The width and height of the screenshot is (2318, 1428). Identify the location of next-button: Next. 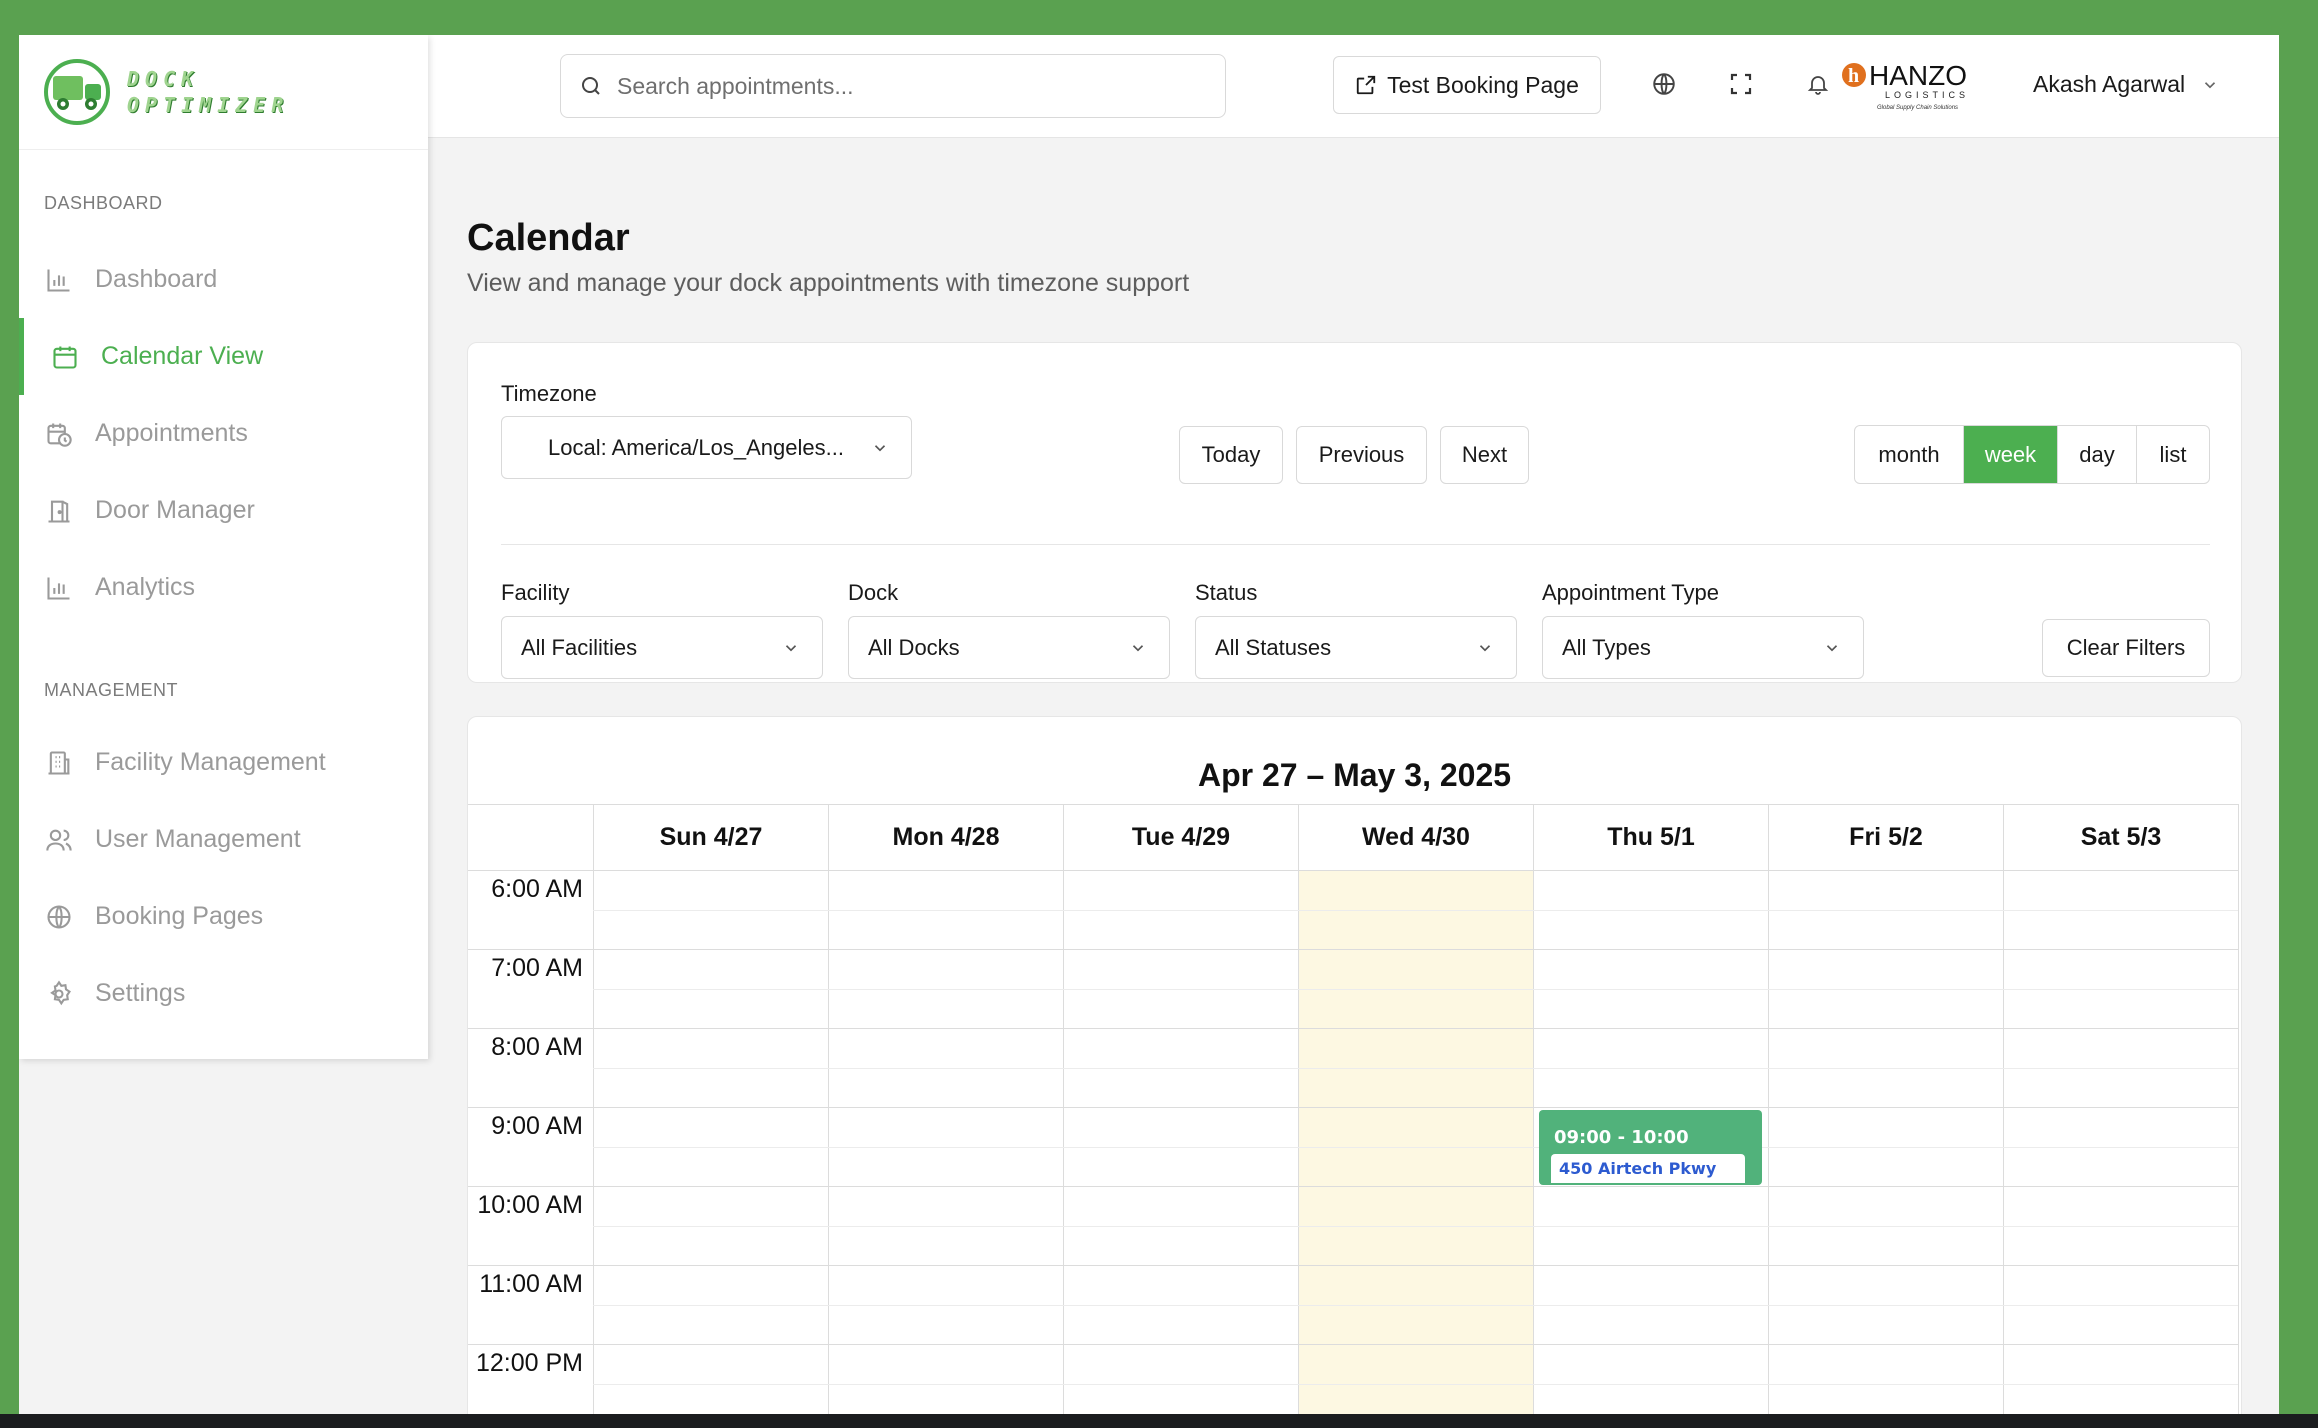
(1484, 455).